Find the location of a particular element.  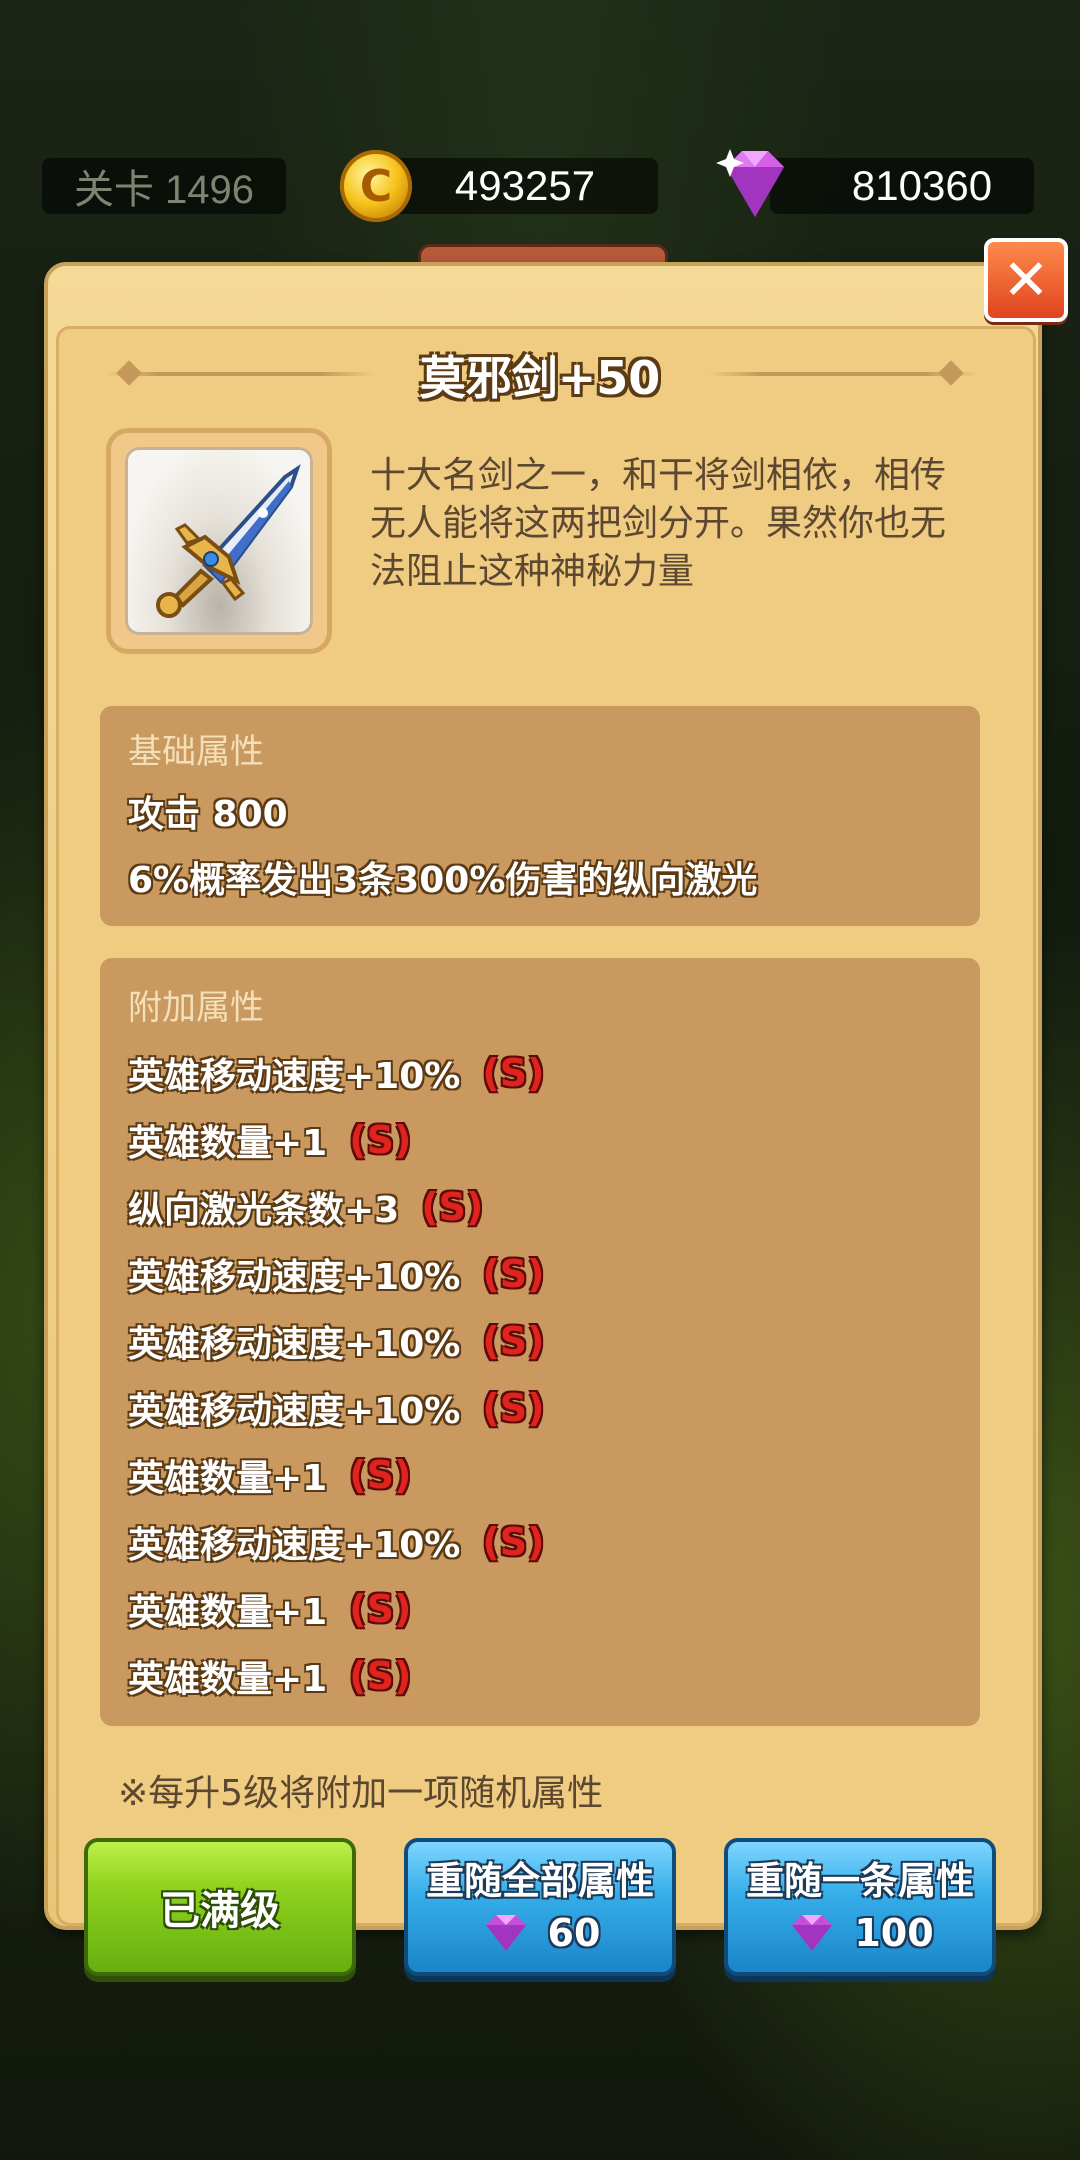

extra-attribute-text: 纵向激光条数+3 is located at coordinates (264, 1210).